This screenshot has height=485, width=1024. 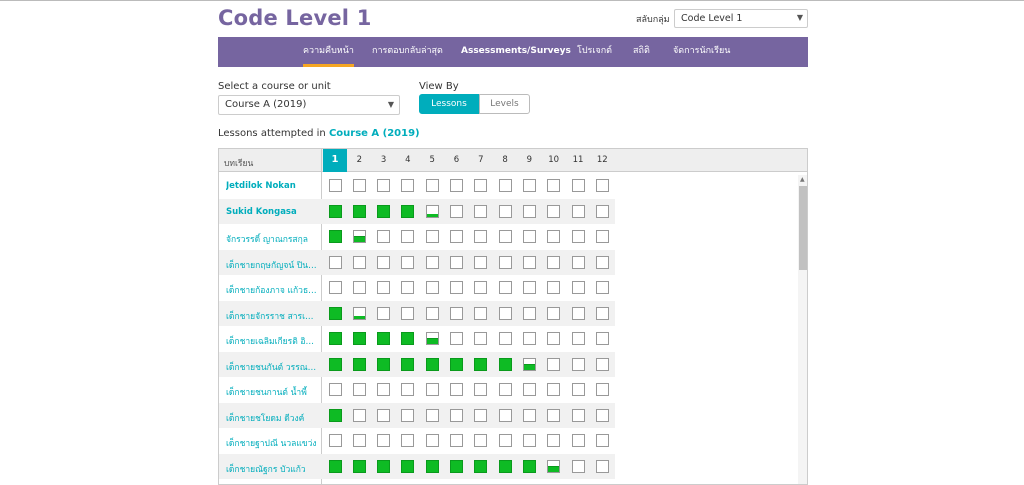 I want to click on student-name-link: Sukid Kongasa, so click(x=261, y=212).